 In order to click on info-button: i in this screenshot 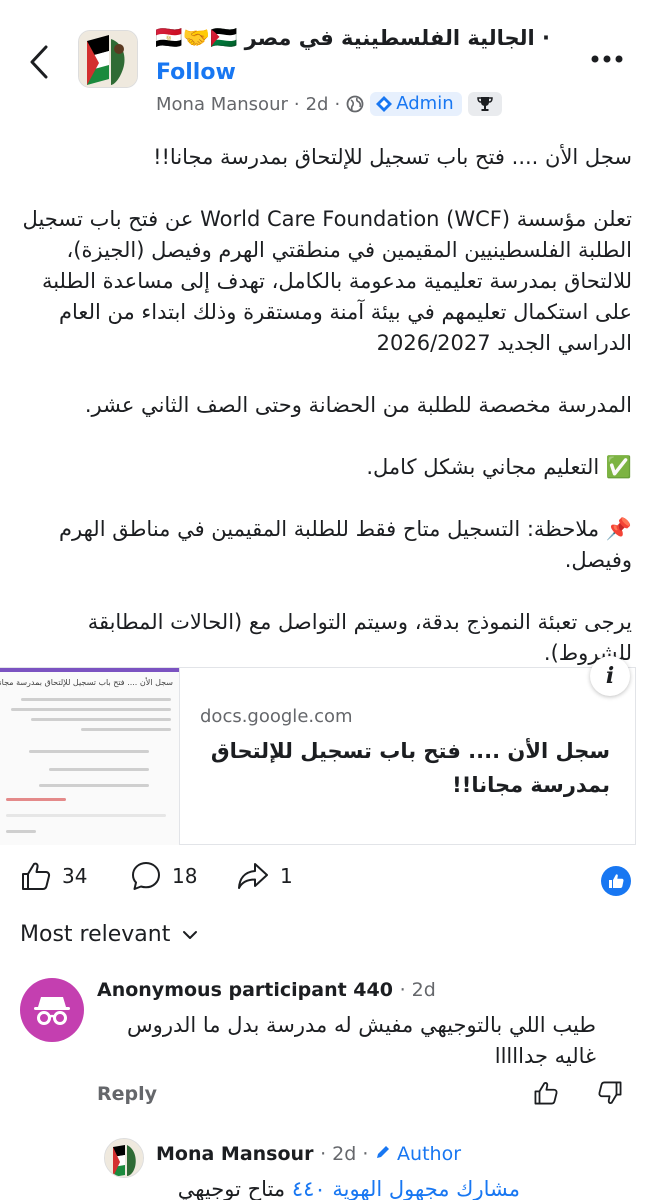, I will do `click(610, 676)`.